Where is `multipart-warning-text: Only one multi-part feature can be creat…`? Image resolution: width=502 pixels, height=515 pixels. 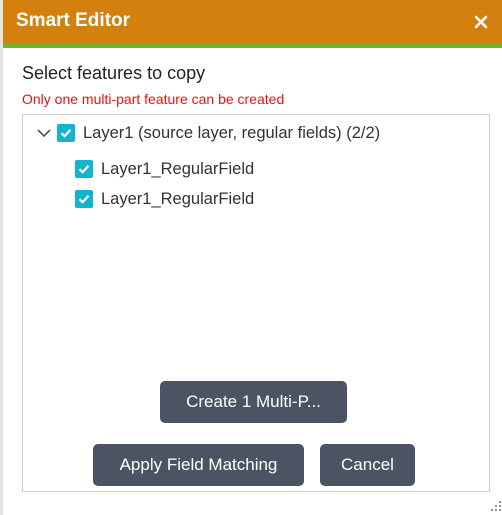
multipart-warning-text: Only one multi-part feature can be creat… is located at coordinates (153, 99).